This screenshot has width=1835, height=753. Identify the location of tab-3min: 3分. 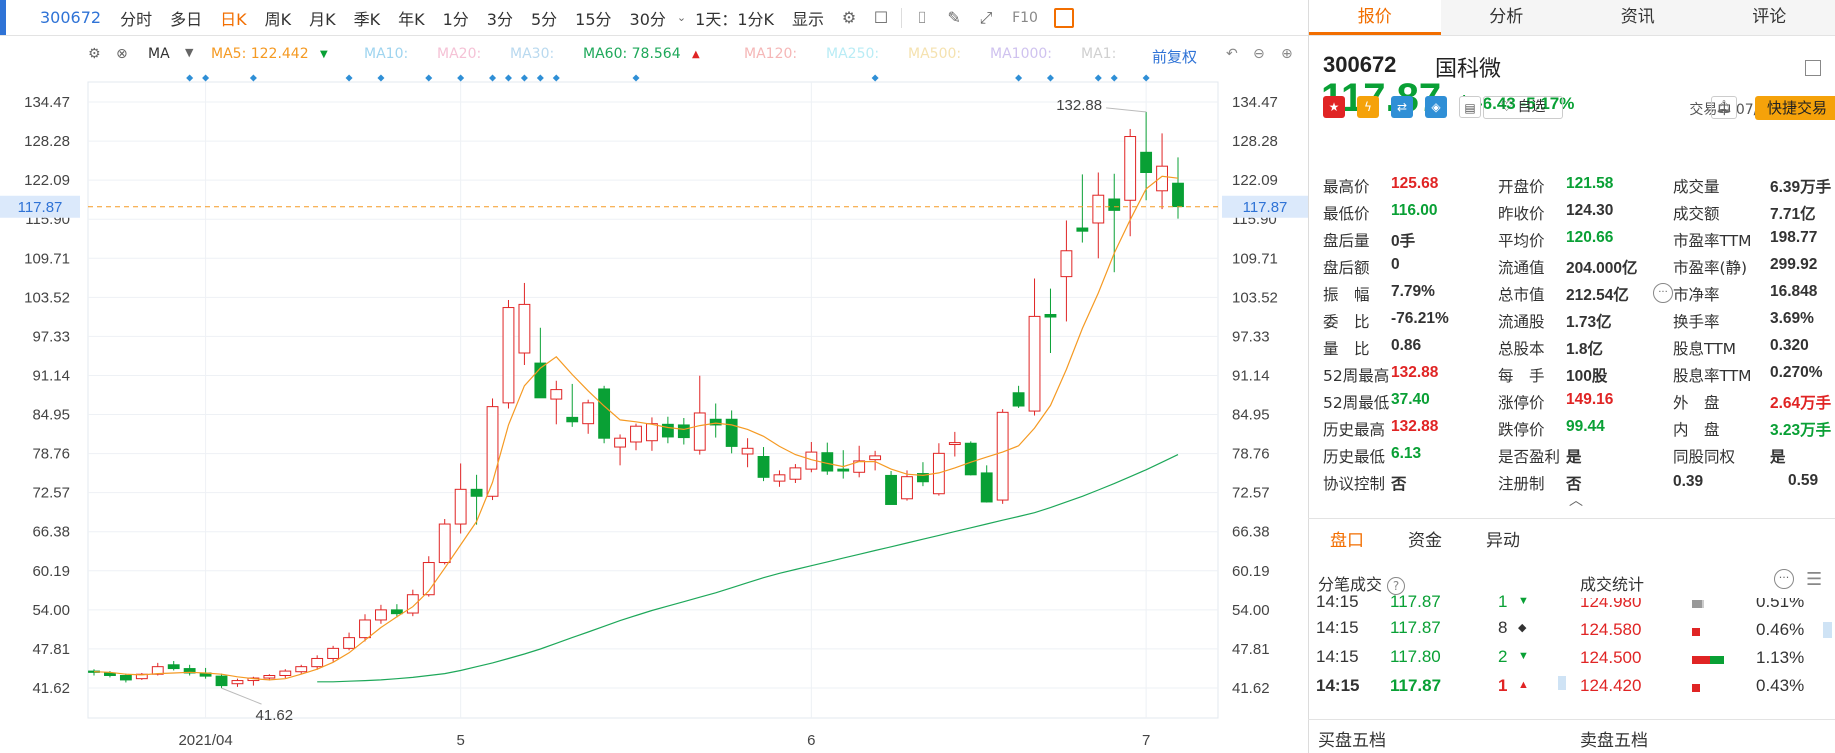
(500, 18).